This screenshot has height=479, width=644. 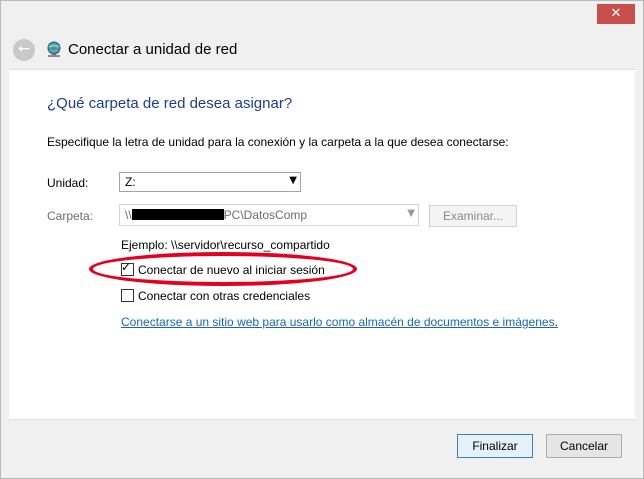 I want to click on example-text: Ejemplo: \\servidor\recurso_compartido, so click(x=225, y=245).